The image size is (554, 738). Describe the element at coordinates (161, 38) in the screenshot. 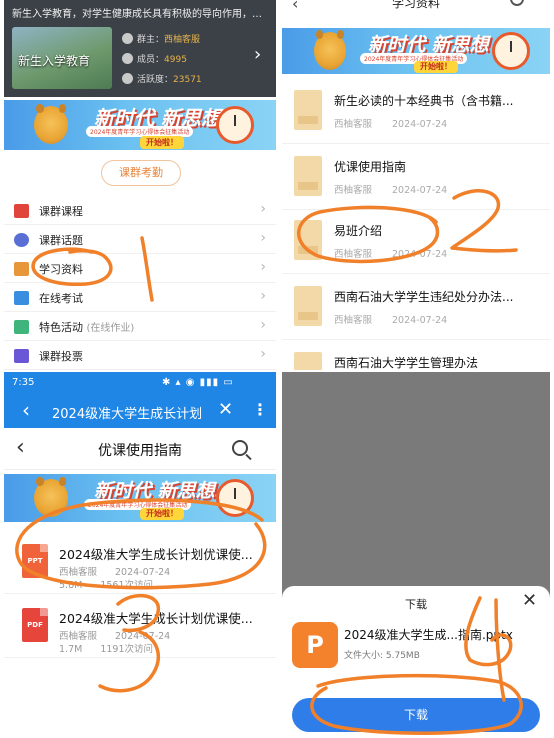

I see `group-owner-stat: 群主：西柚客服` at that location.